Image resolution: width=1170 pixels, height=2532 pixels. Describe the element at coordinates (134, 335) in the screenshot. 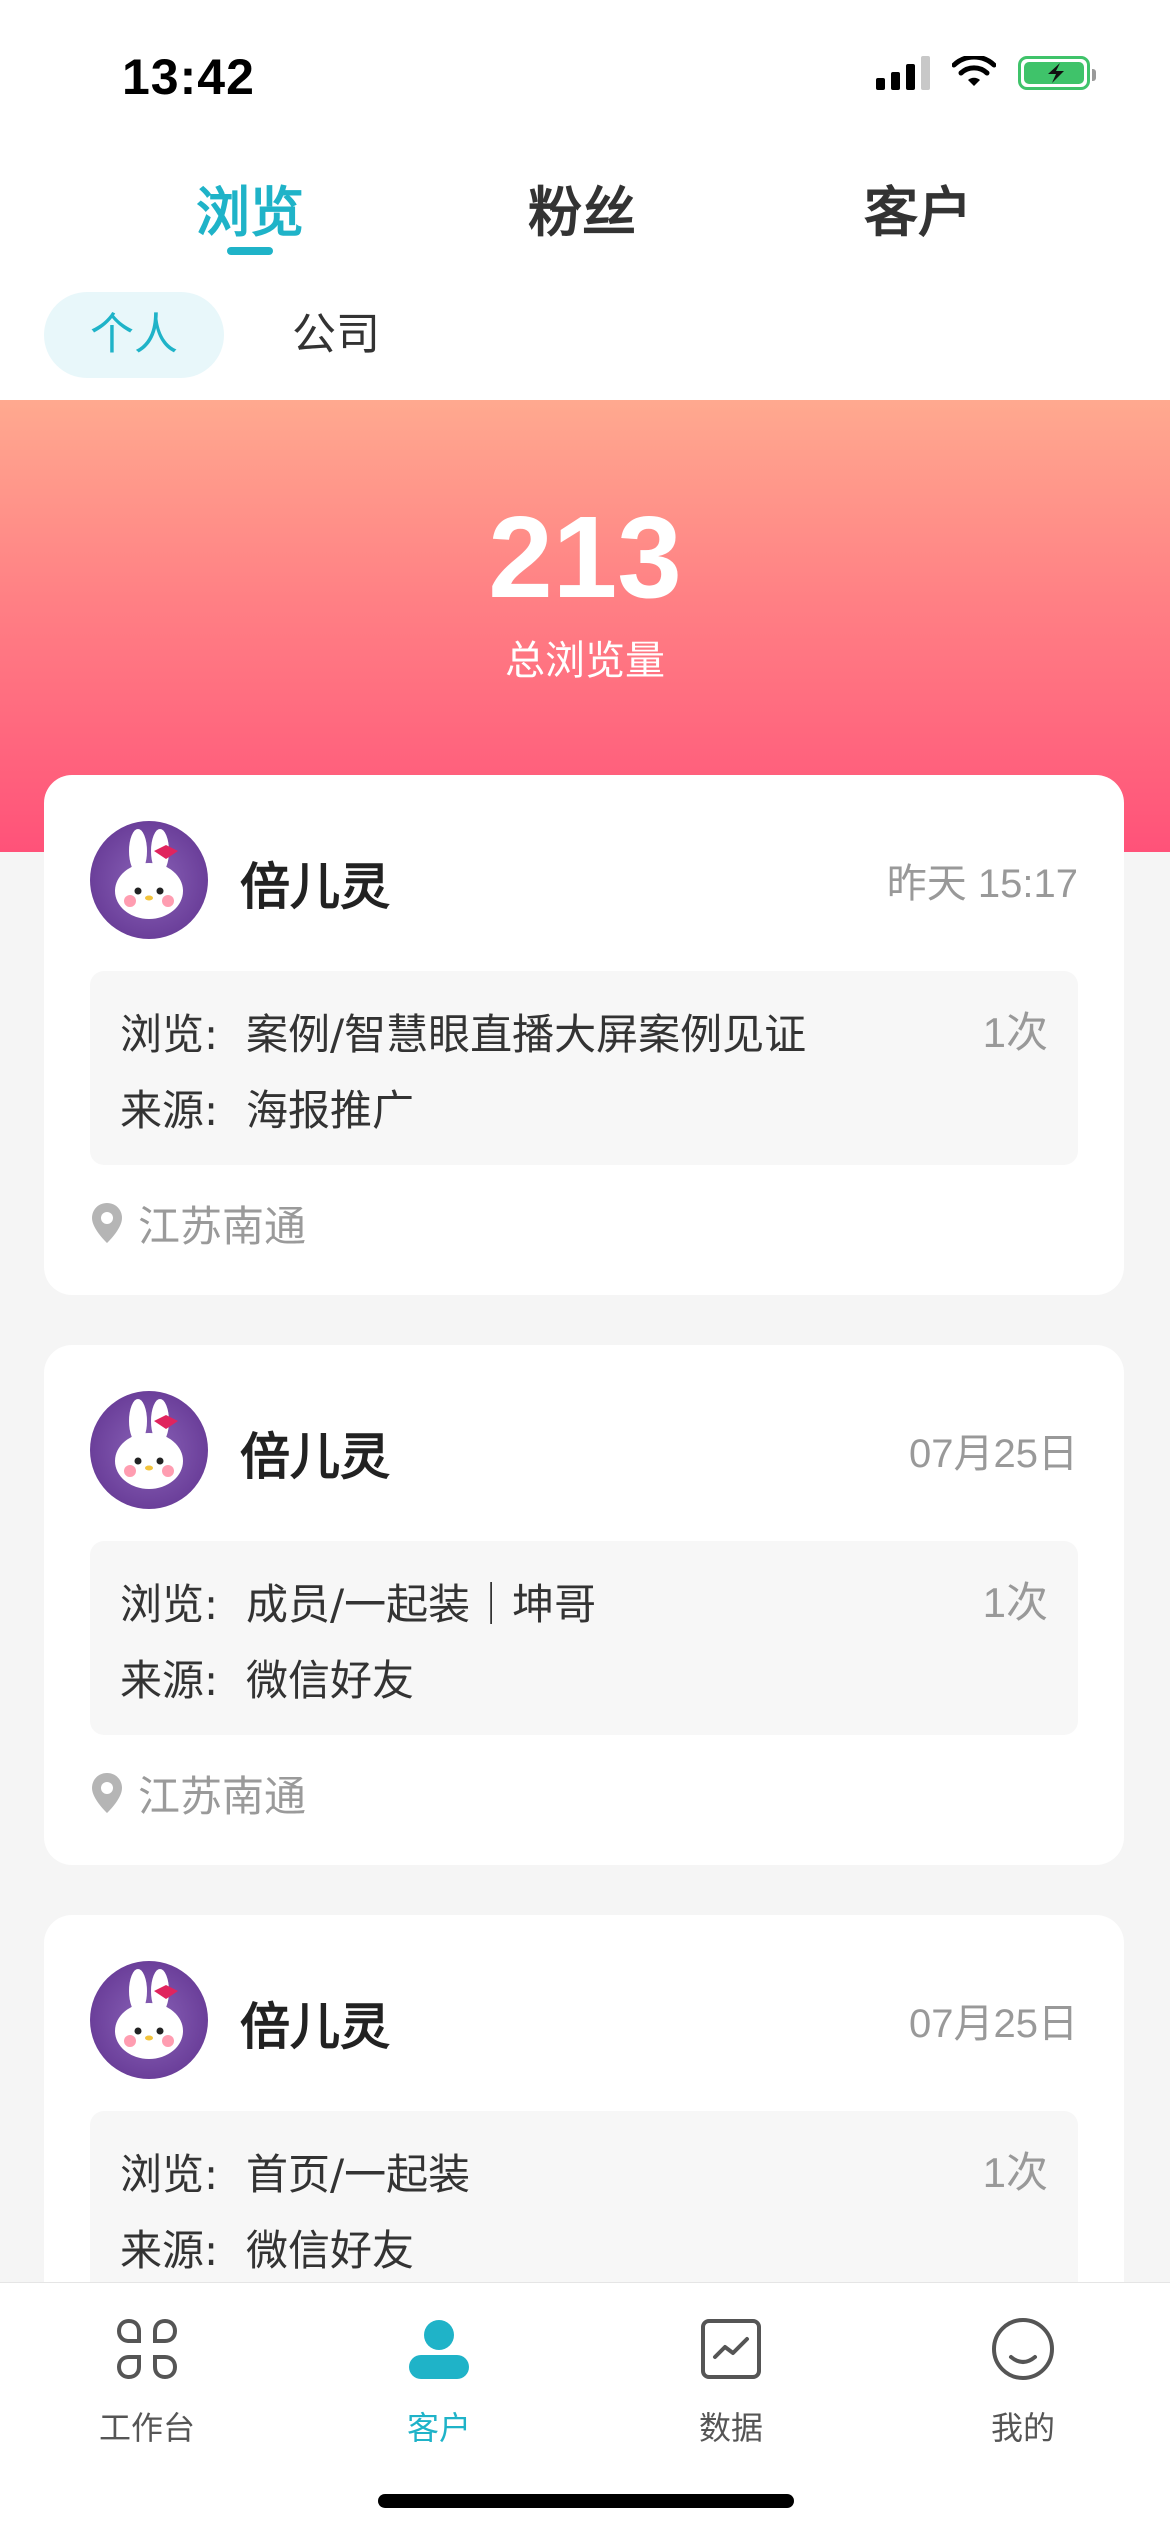

I see `subtab-personal: 个人` at that location.